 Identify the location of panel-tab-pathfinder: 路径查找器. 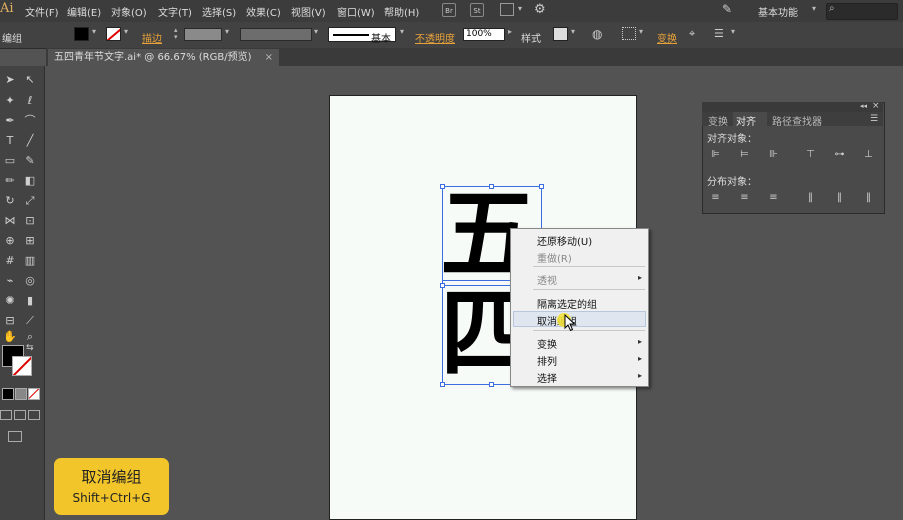
(797, 120).